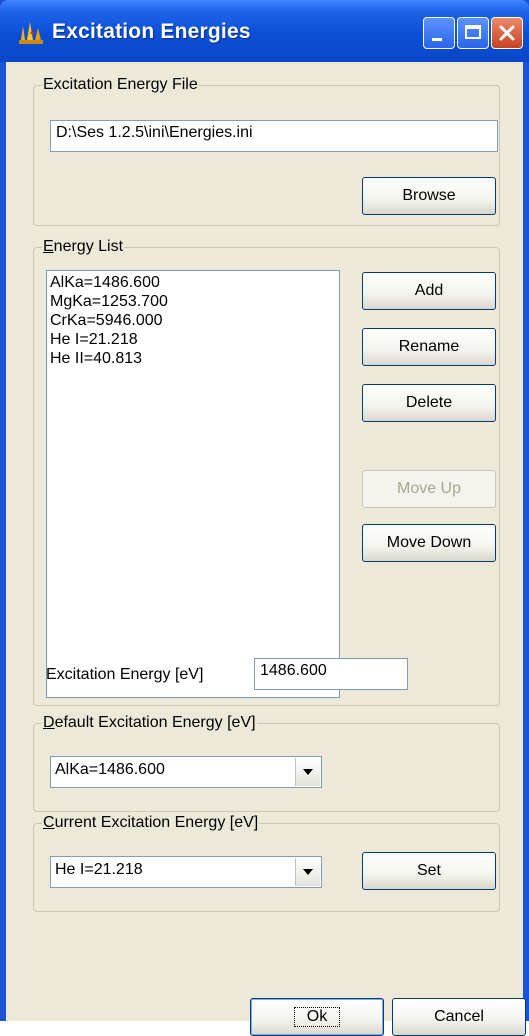  I want to click on app-icon, so click(31, 33).